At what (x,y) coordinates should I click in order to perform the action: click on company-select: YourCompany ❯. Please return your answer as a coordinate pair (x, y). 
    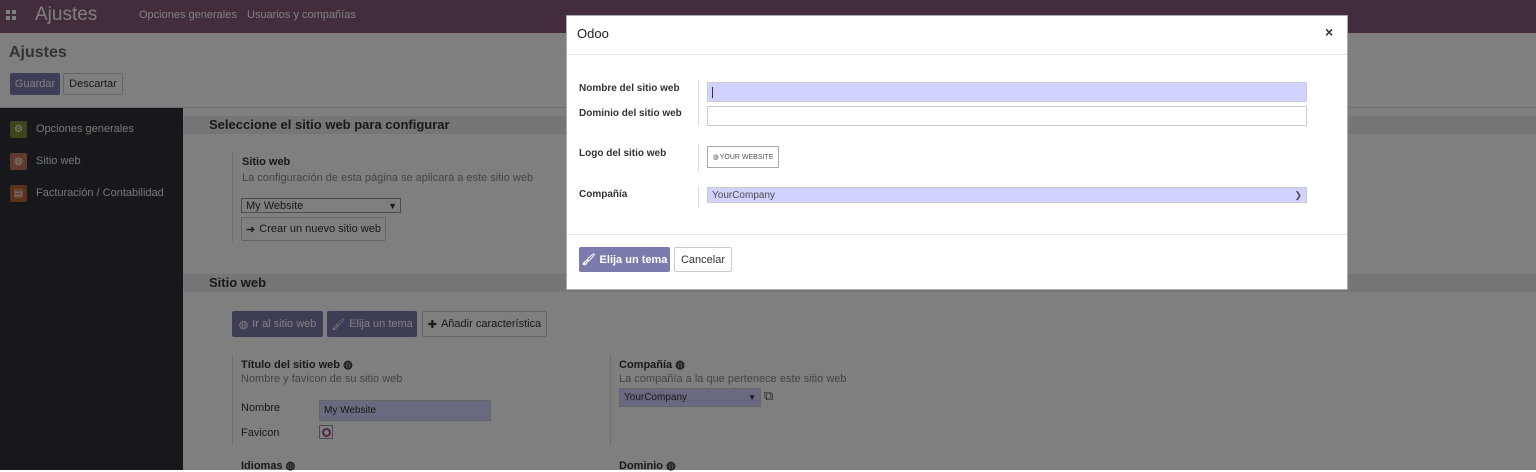
    Looking at the image, I should click on (1007, 195).